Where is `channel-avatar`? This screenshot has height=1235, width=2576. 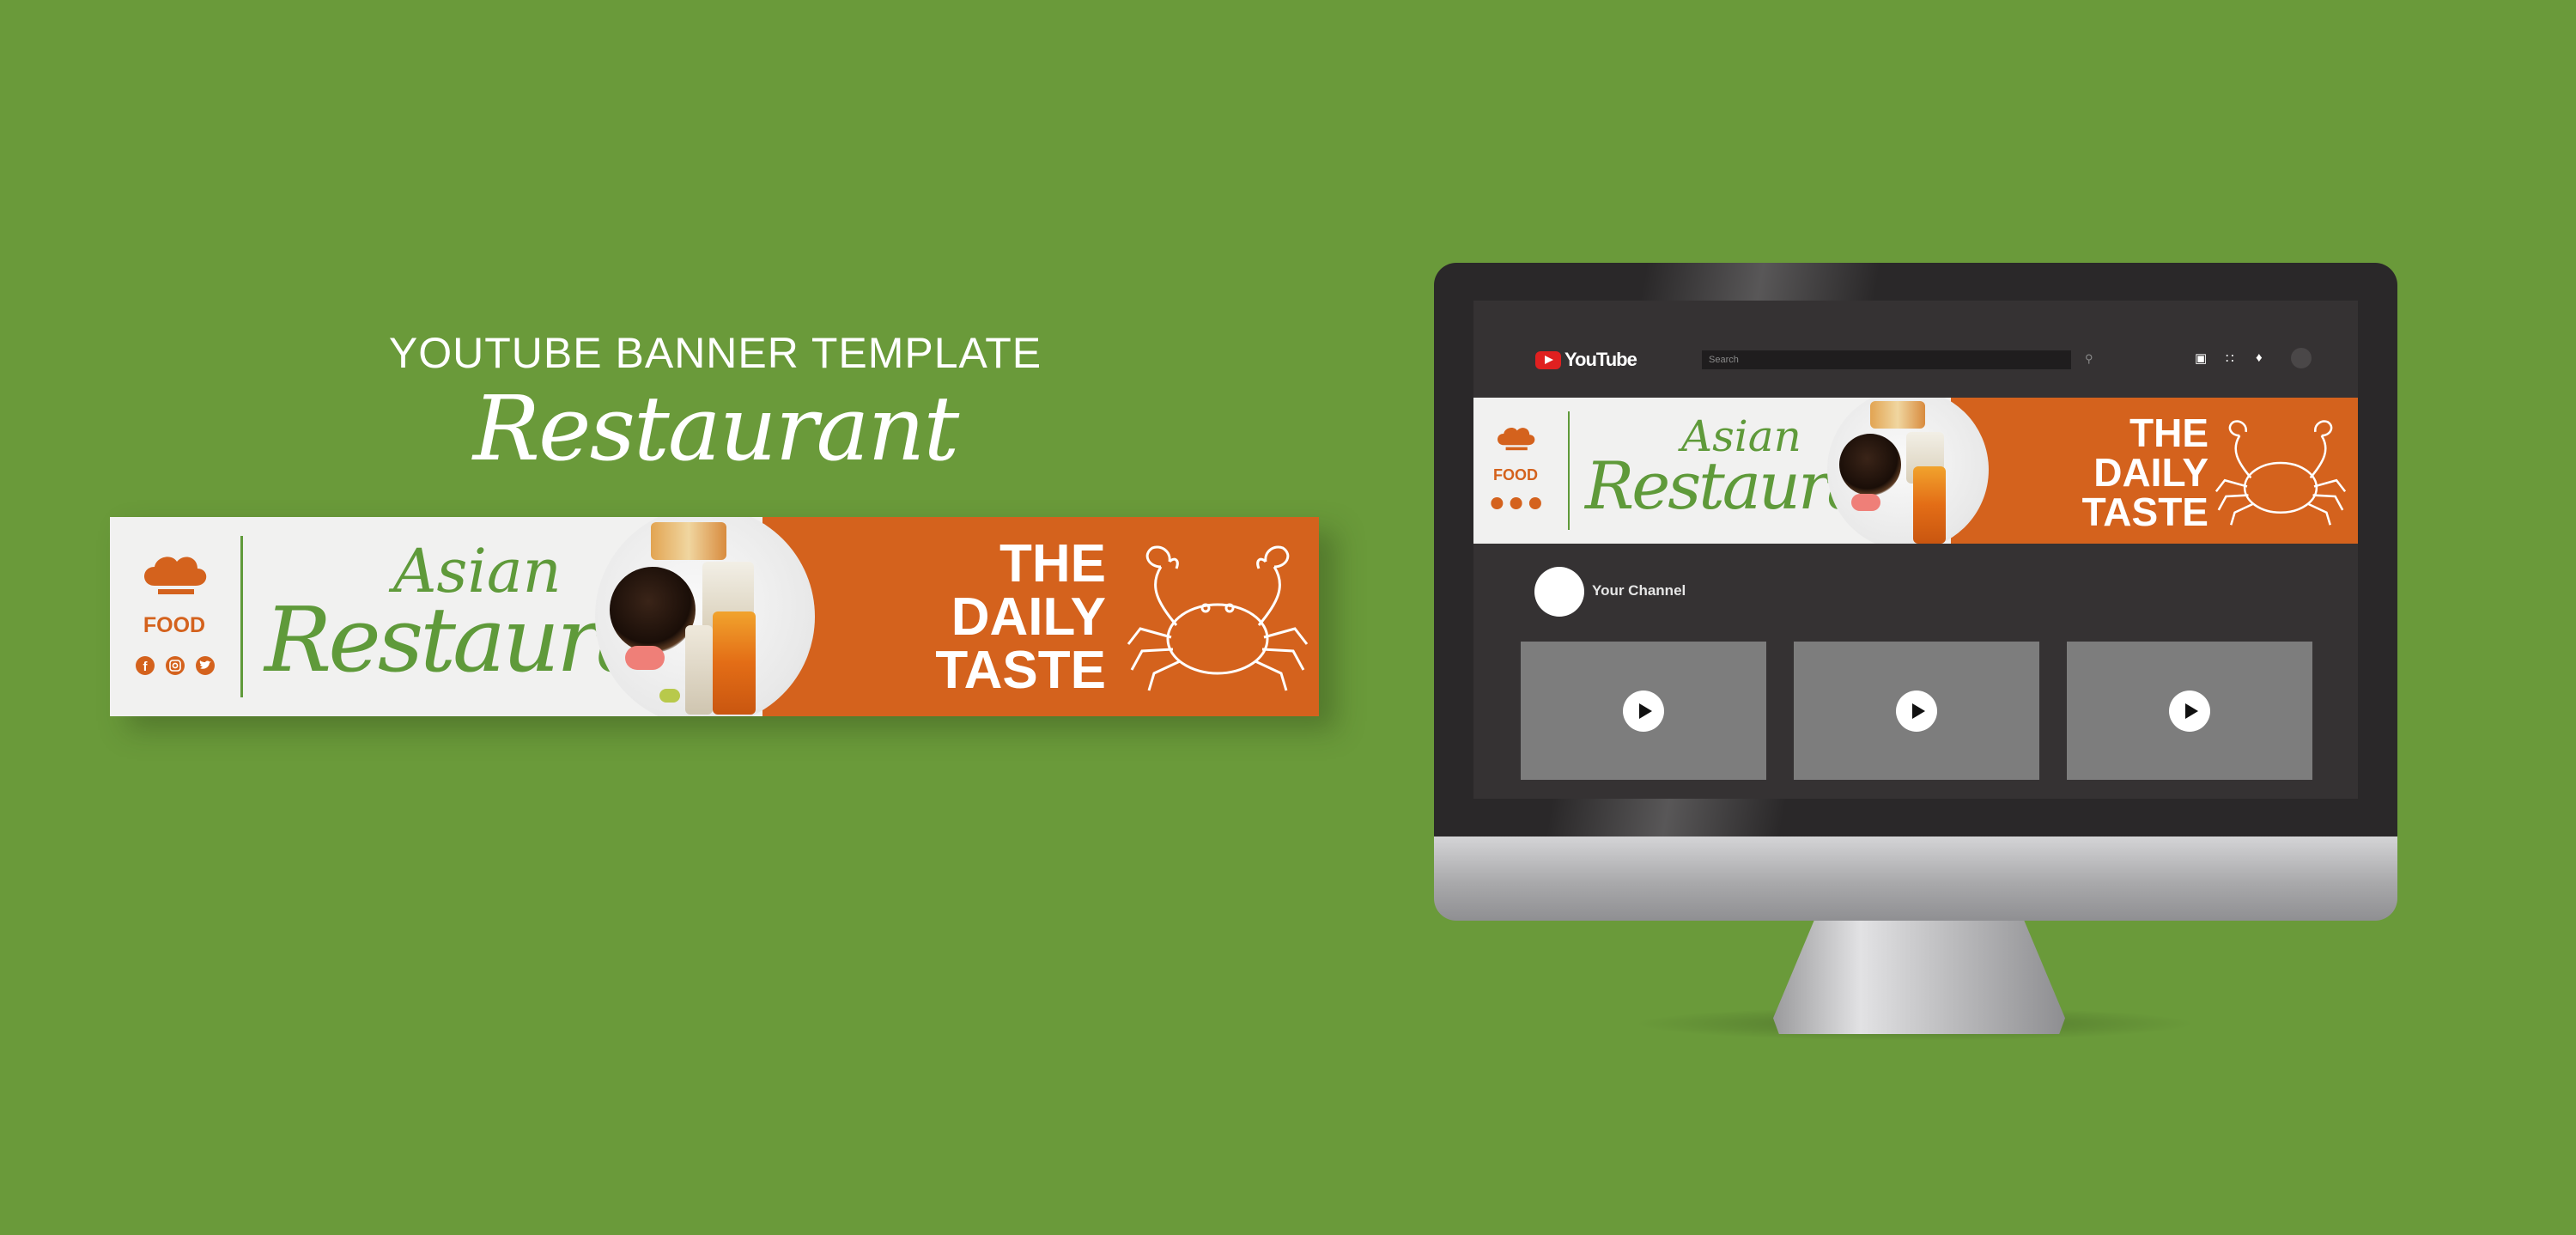
channel-avatar is located at coordinates (1559, 592).